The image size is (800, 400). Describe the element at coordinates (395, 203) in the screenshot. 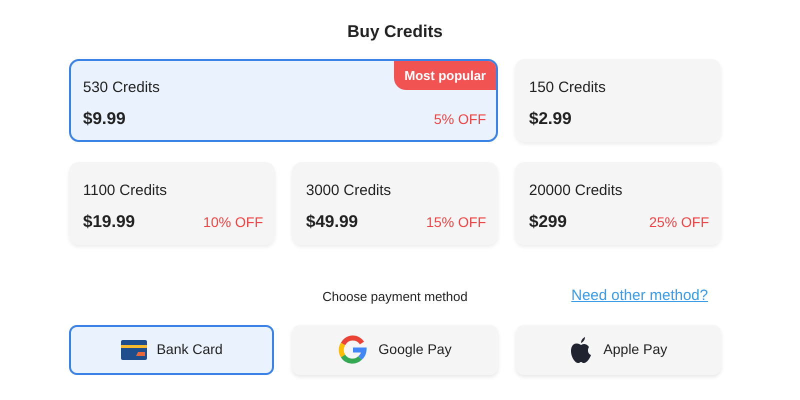

I see `credit-package-card: 3000 Credits $49.99 15% OFF` at that location.